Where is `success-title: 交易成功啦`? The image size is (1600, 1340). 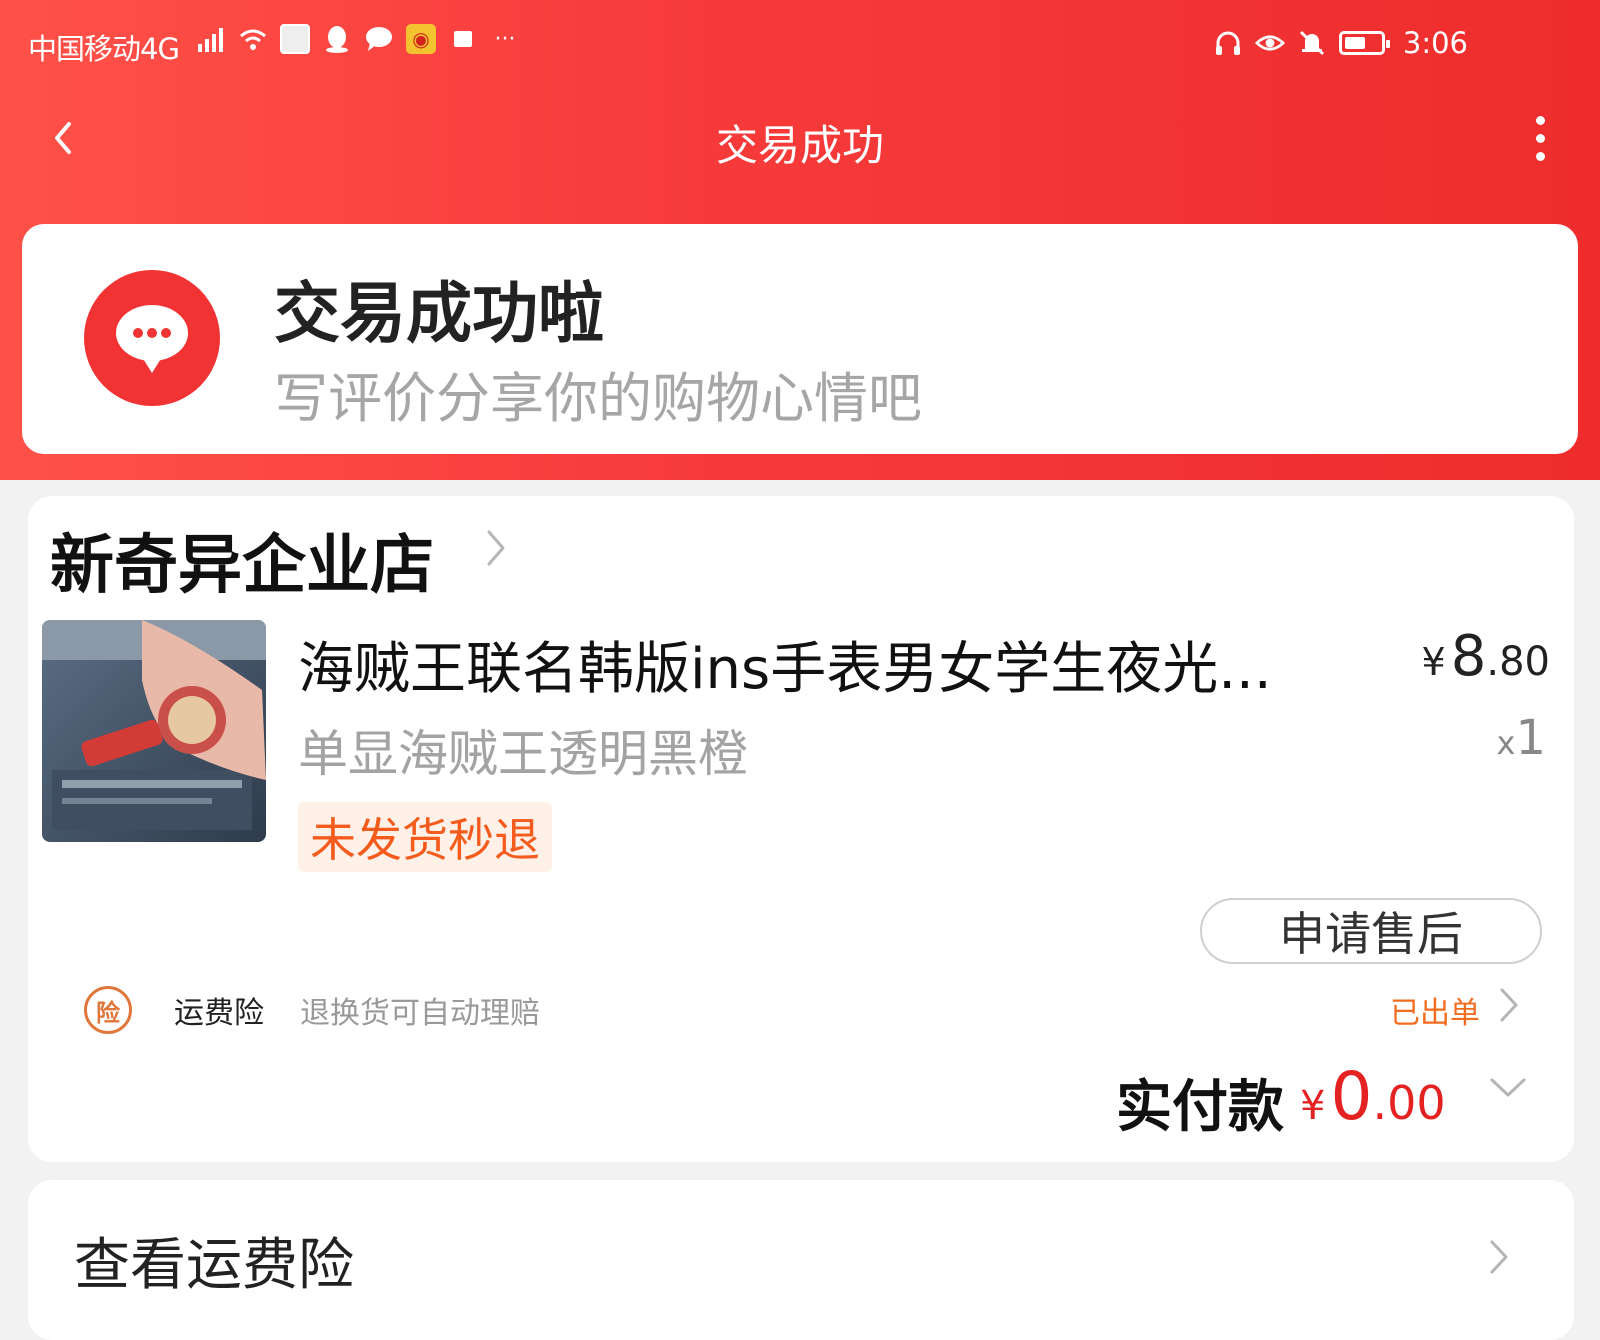 success-title: 交易成功啦 is located at coordinates (439, 313).